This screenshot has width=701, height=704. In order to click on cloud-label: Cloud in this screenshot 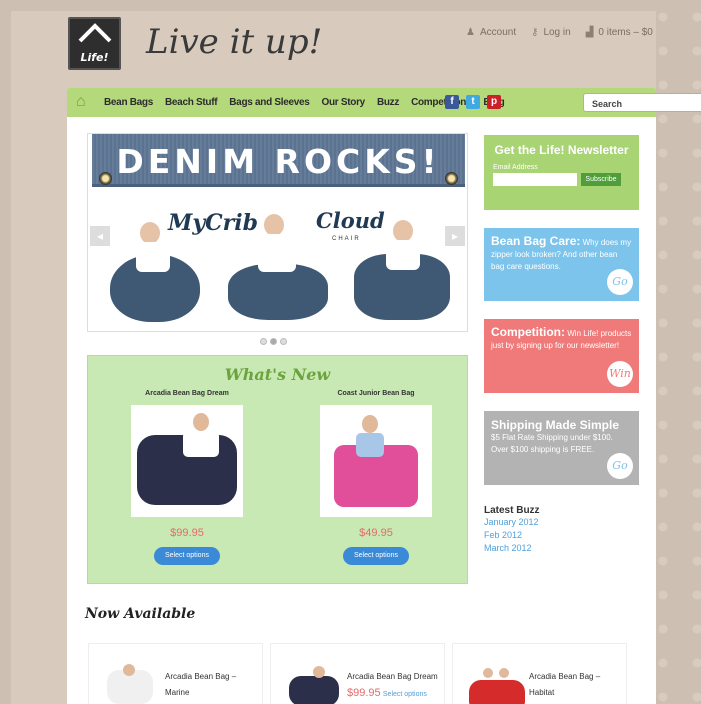, I will do `click(350, 220)`.